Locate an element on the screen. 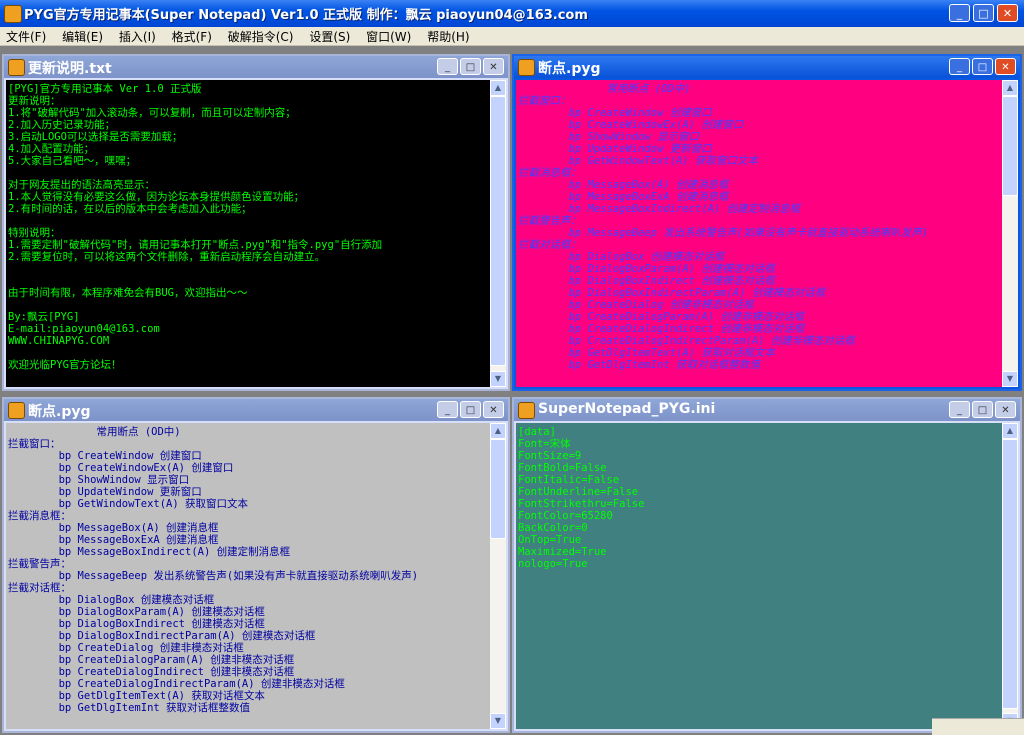 Image resolution: width=1024 pixels, height=735 pixels. maximize-button: □ is located at coordinates (983, 13).